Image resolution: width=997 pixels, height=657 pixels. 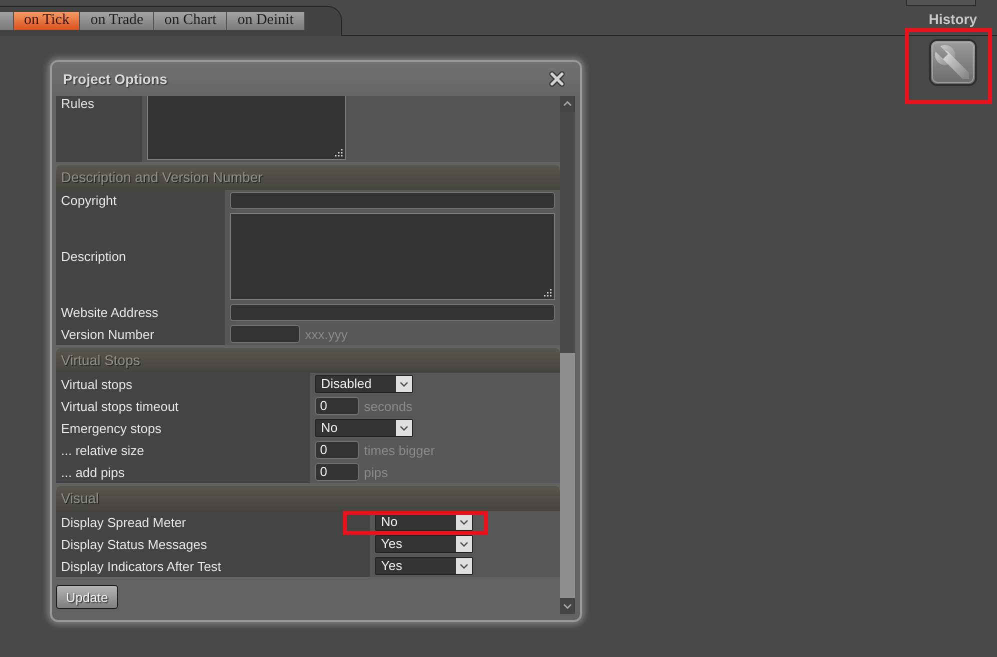 What do you see at coordinates (47, 21) in the screenshot?
I see `tab: on Tick` at bounding box center [47, 21].